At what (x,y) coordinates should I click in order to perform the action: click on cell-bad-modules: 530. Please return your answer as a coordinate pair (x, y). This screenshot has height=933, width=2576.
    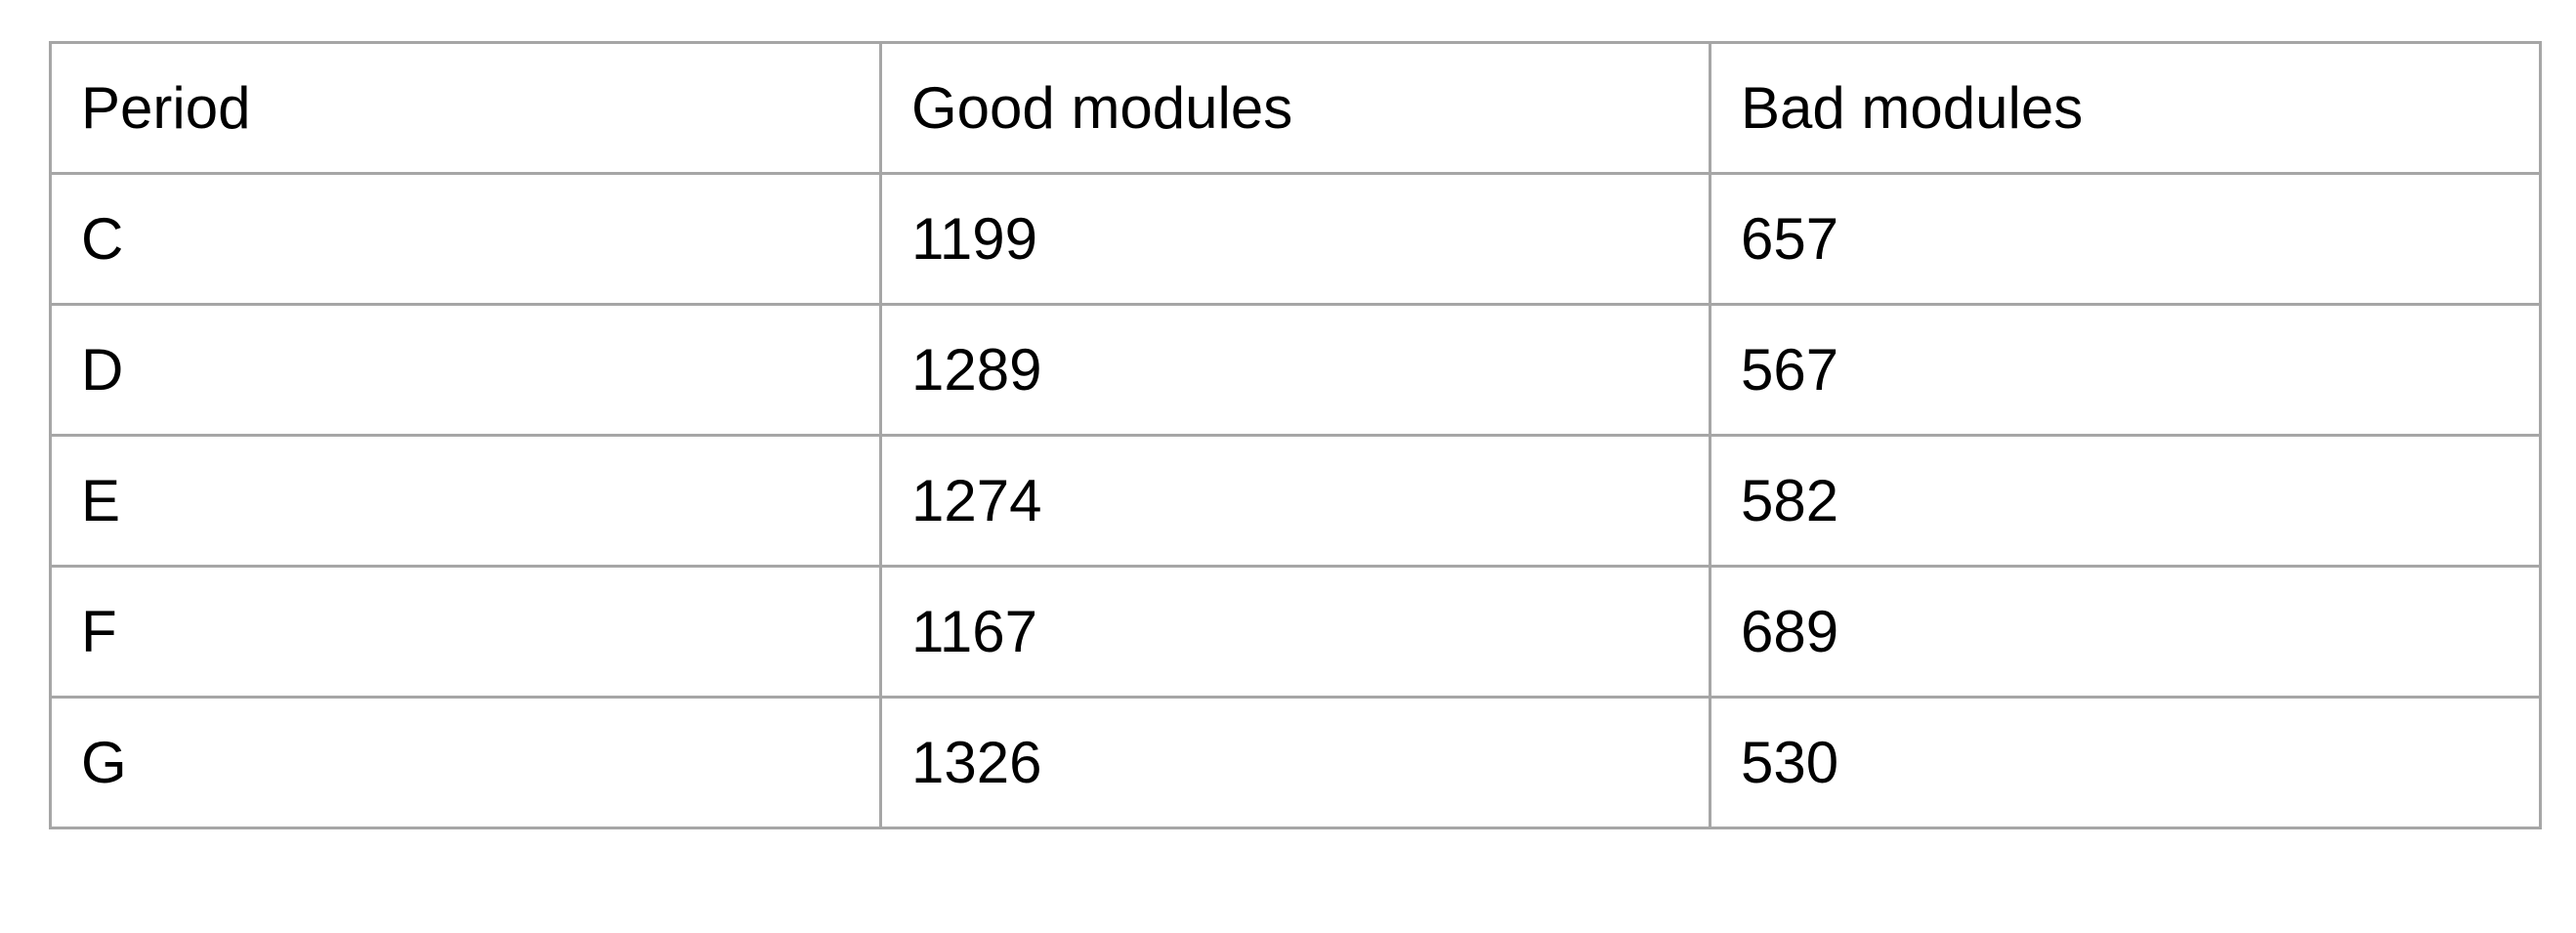
    Looking at the image, I should click on (2125, 762).